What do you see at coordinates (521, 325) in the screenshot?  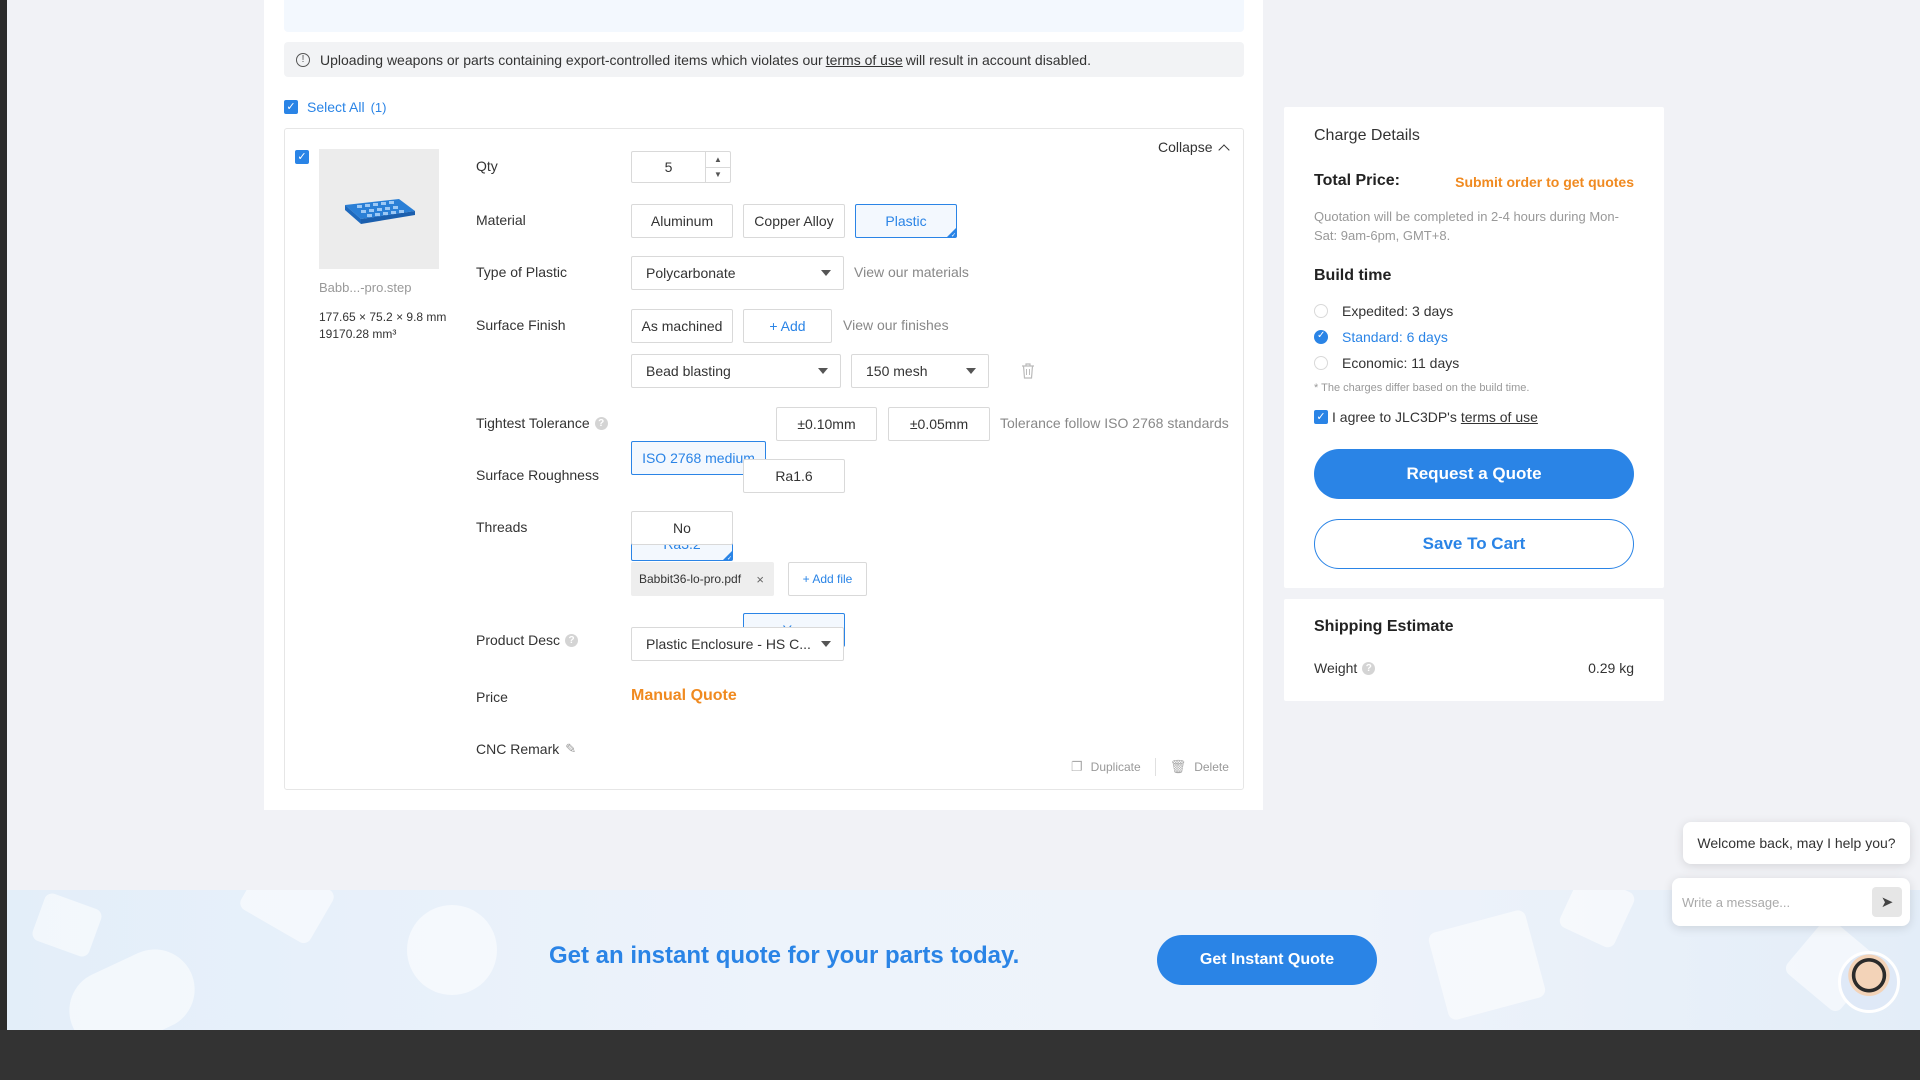 I see `surface-finish-label: Surface Finish` at bounding box center [521, 325].